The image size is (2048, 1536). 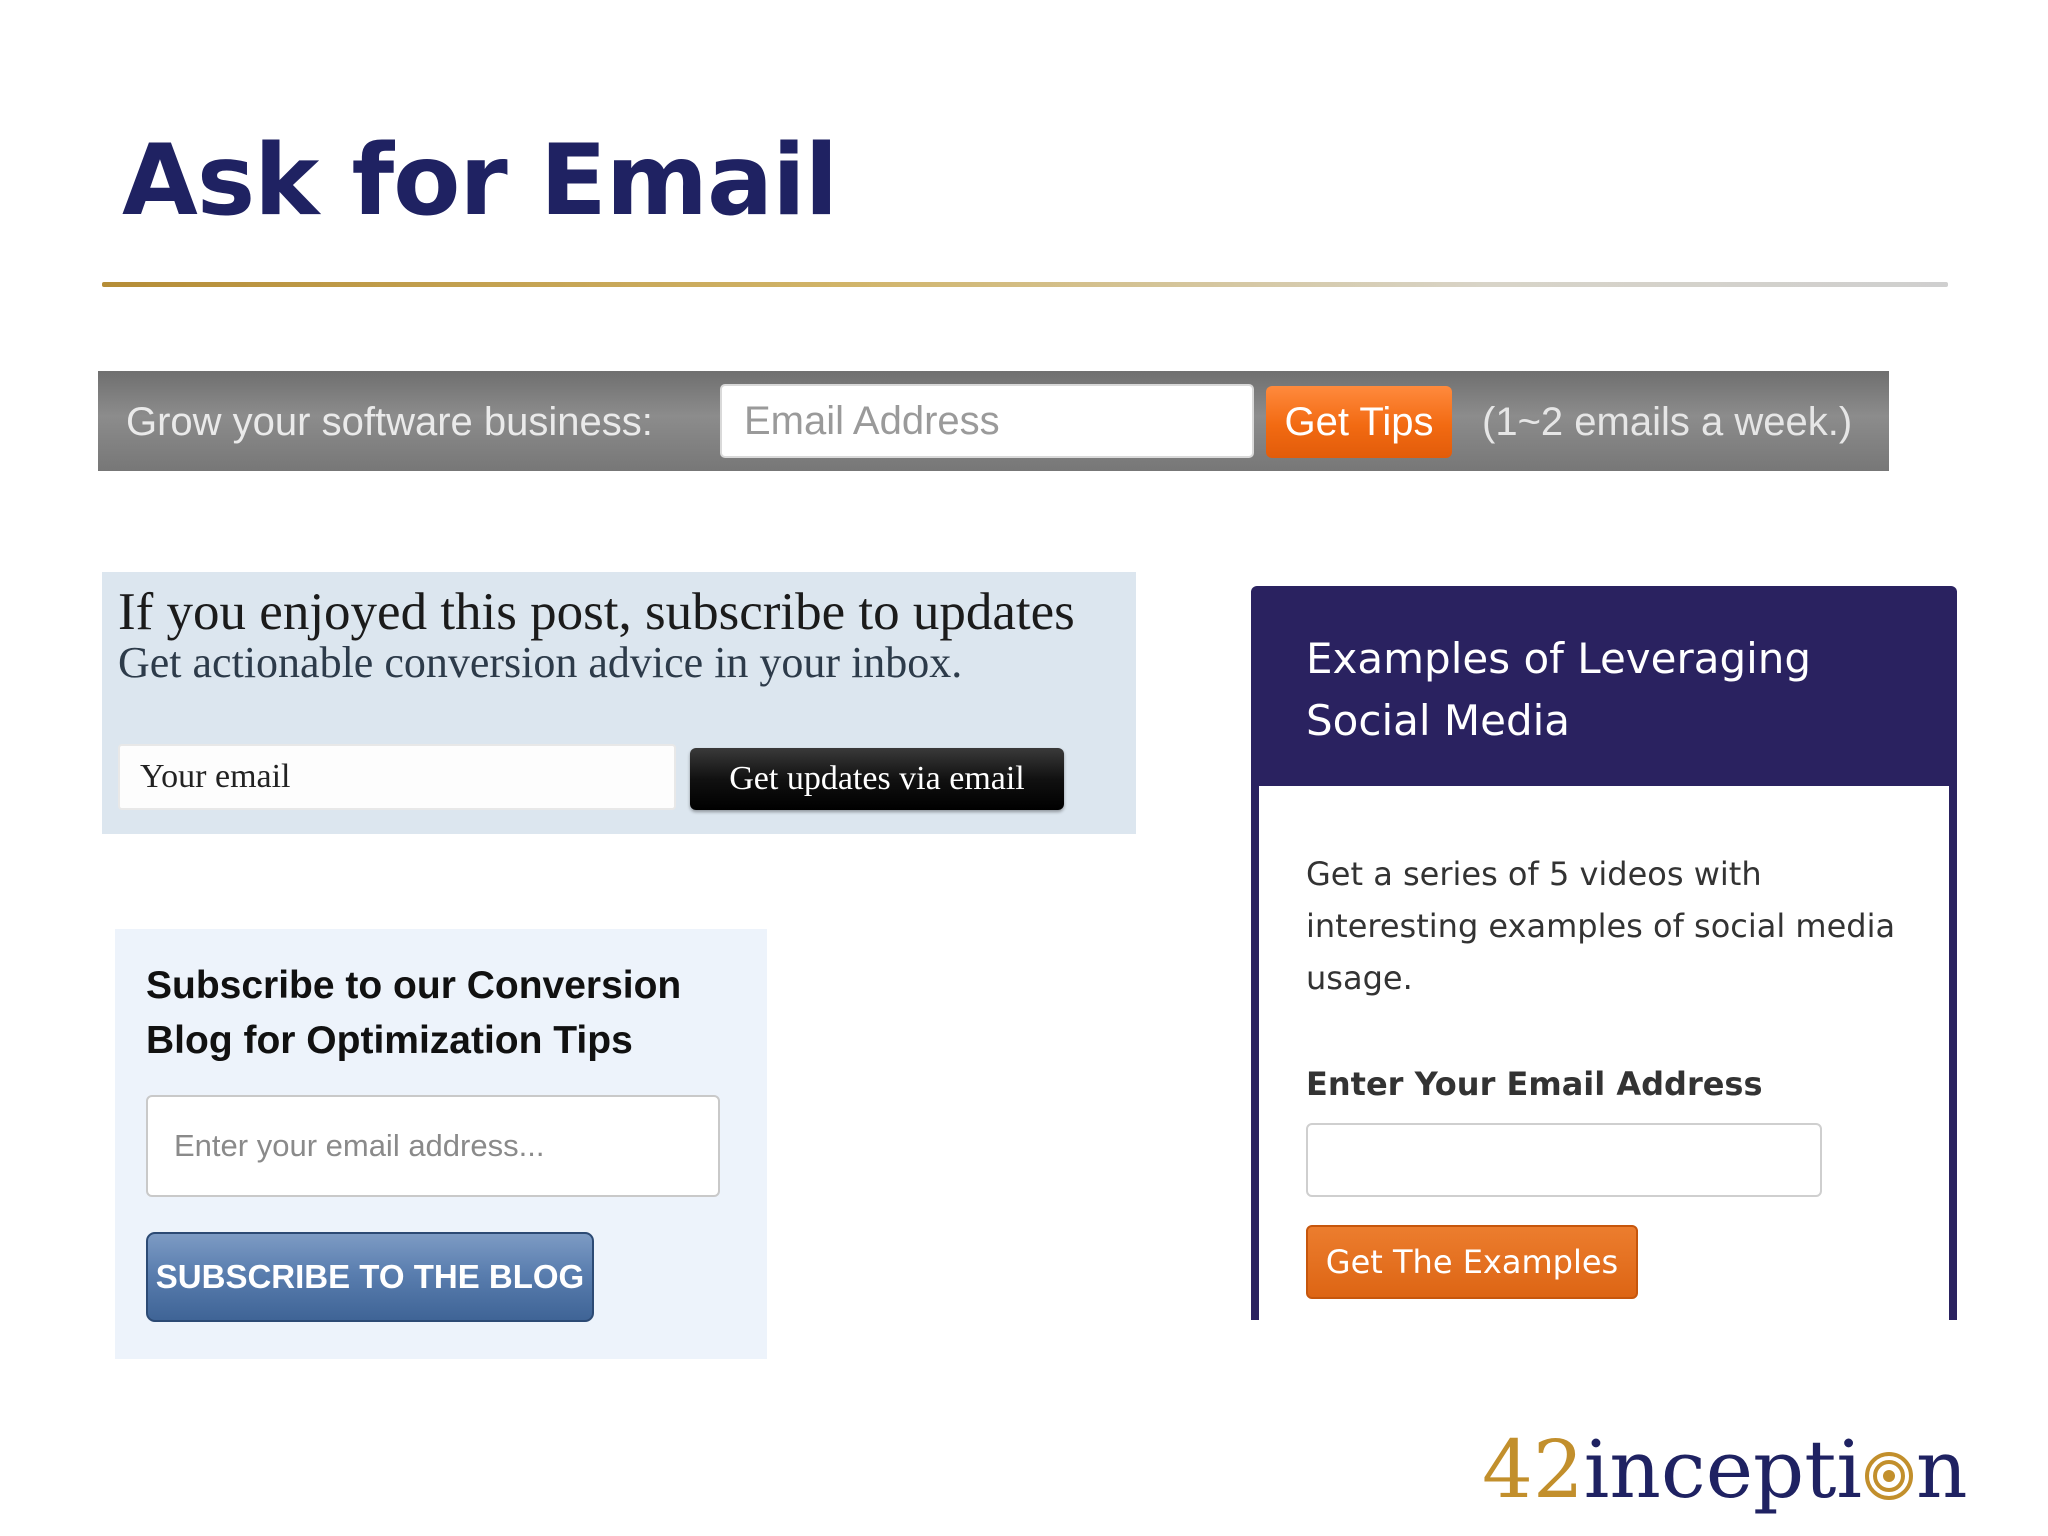 I want to click on logo-word-end: n, so click(x=1942, y=1469).